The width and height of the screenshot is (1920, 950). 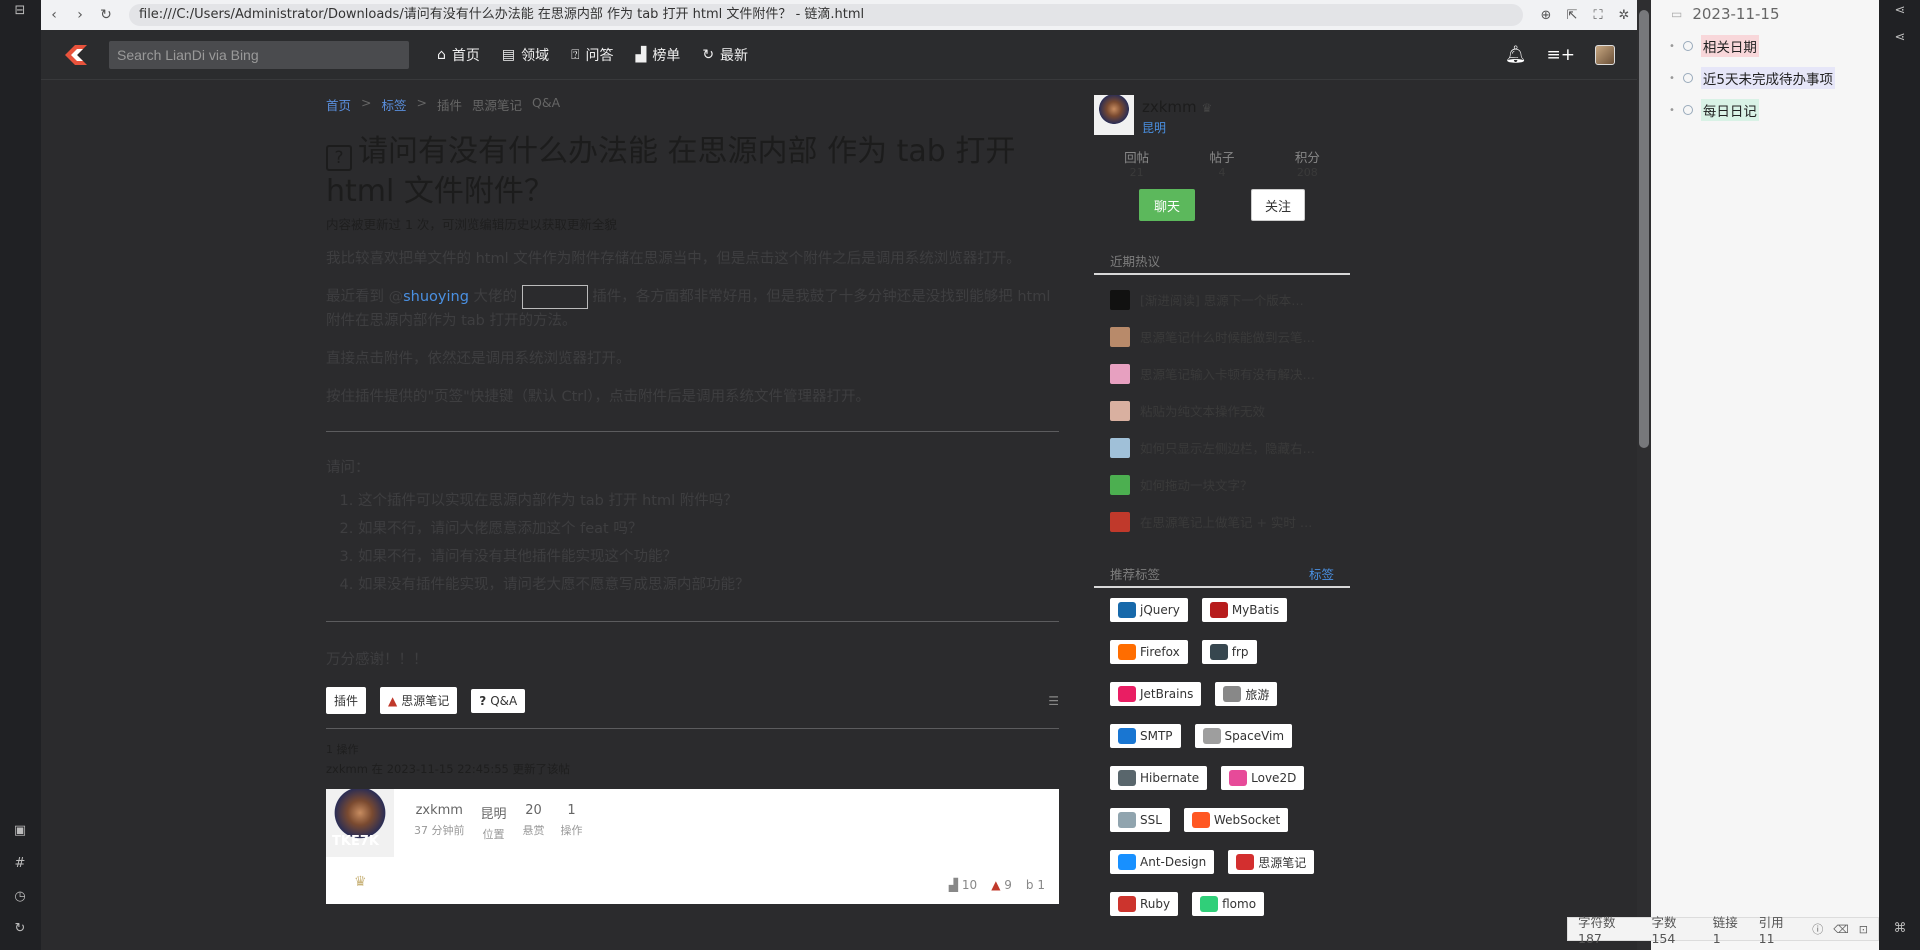 What do you see at coordinates (1162, 862) in the screenshot?
I see `tag-chip: Ant-Design` at bounding box center [1162, 862].